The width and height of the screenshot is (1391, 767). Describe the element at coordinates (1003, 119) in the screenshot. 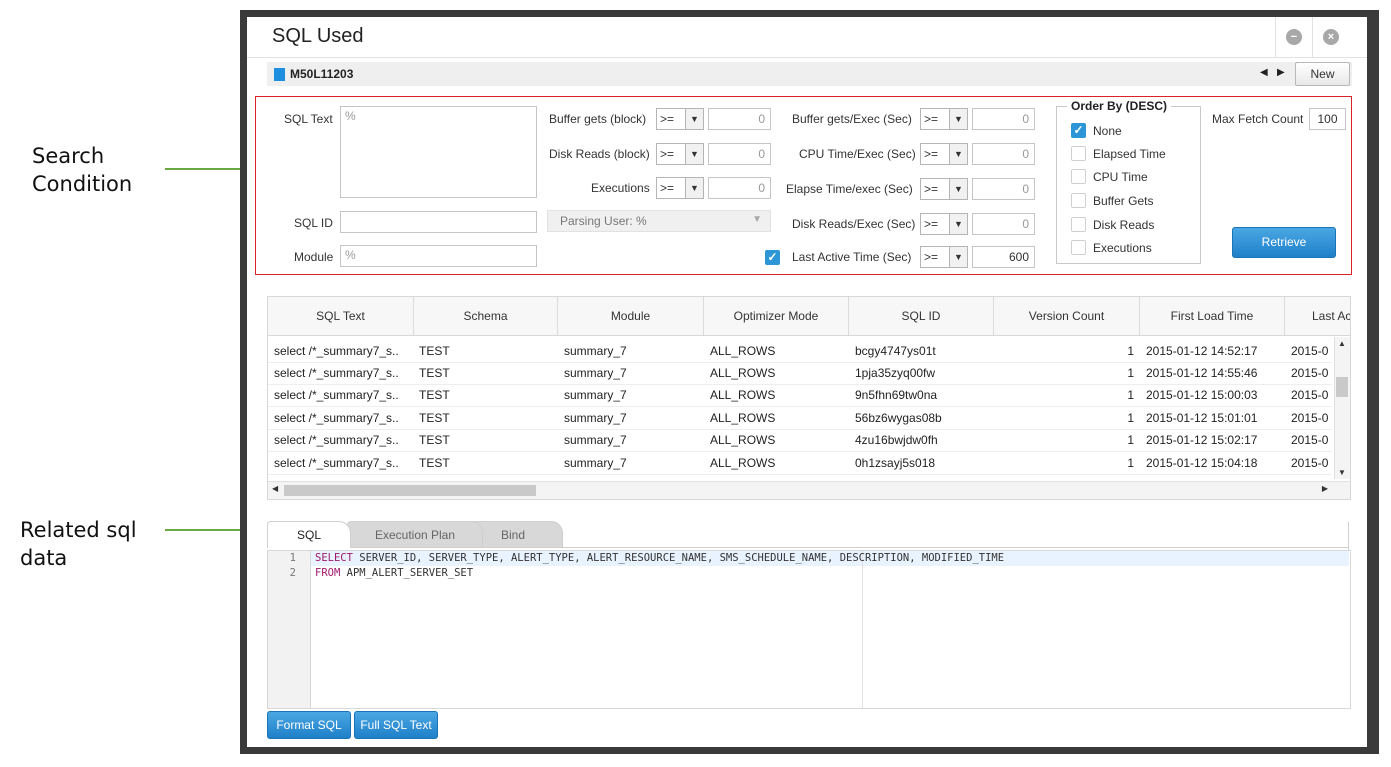

I see `buffer-gets-exec-input: 0` at that location.